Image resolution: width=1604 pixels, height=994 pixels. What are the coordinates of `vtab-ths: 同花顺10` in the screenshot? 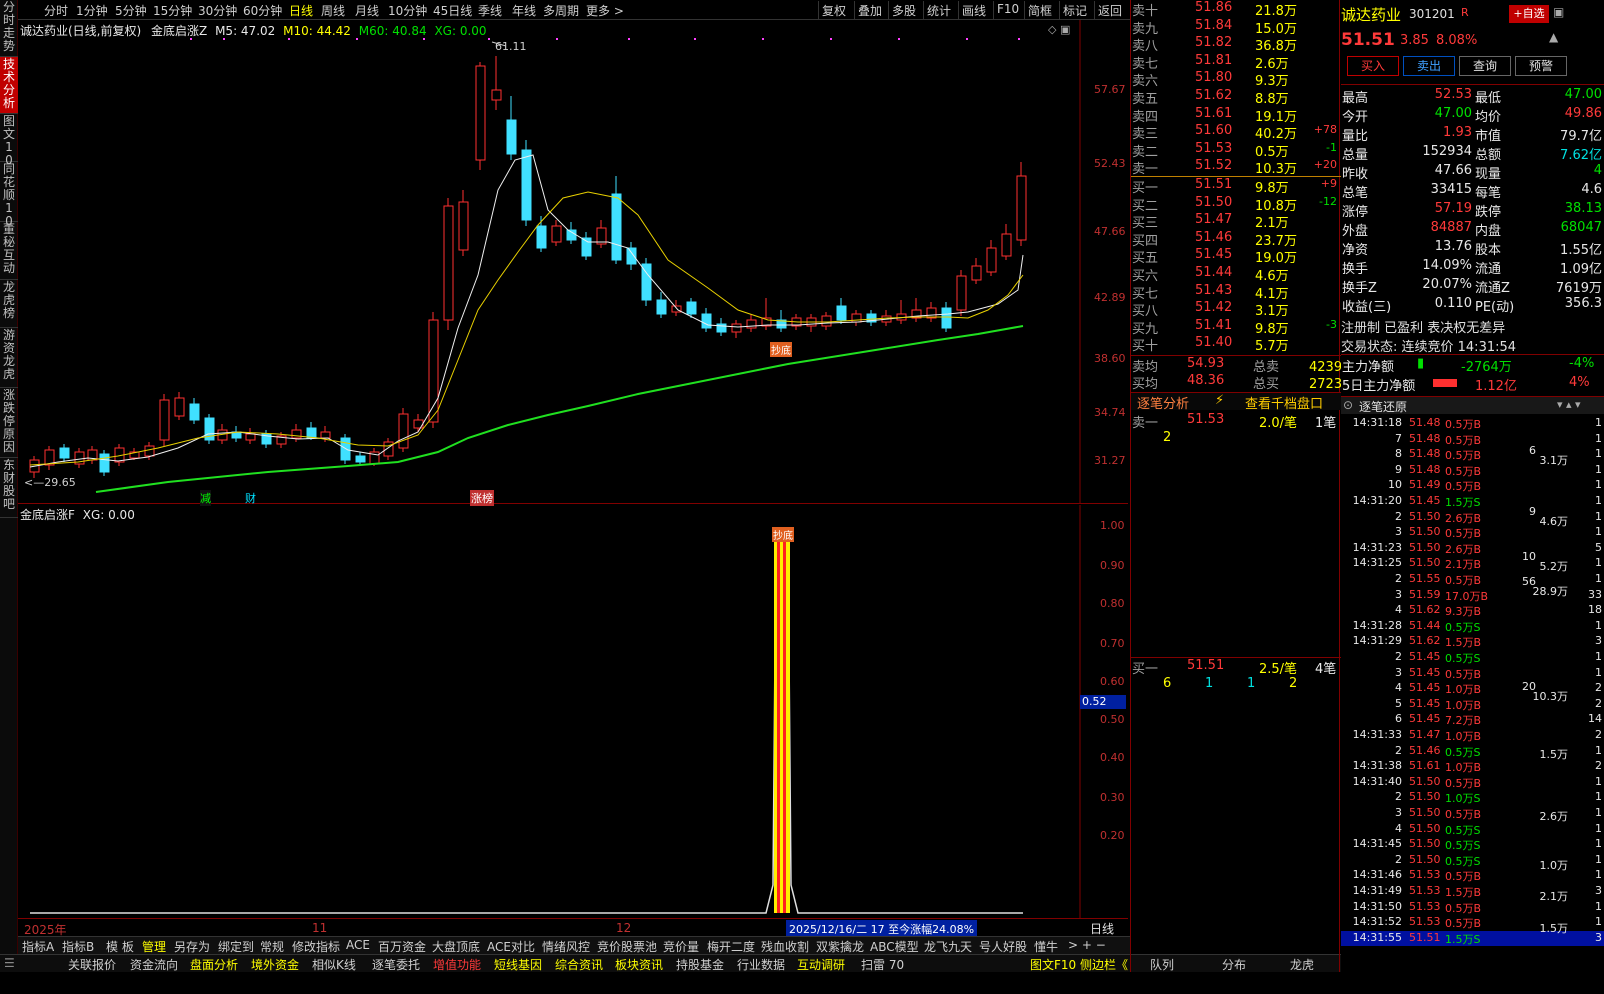 It's located at (9, 195).